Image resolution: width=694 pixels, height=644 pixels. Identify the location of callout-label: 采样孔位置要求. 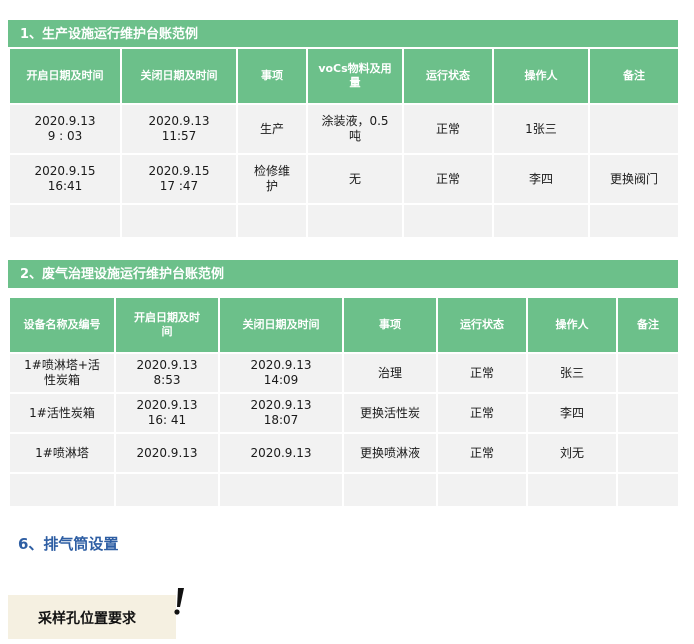
(87, 619).